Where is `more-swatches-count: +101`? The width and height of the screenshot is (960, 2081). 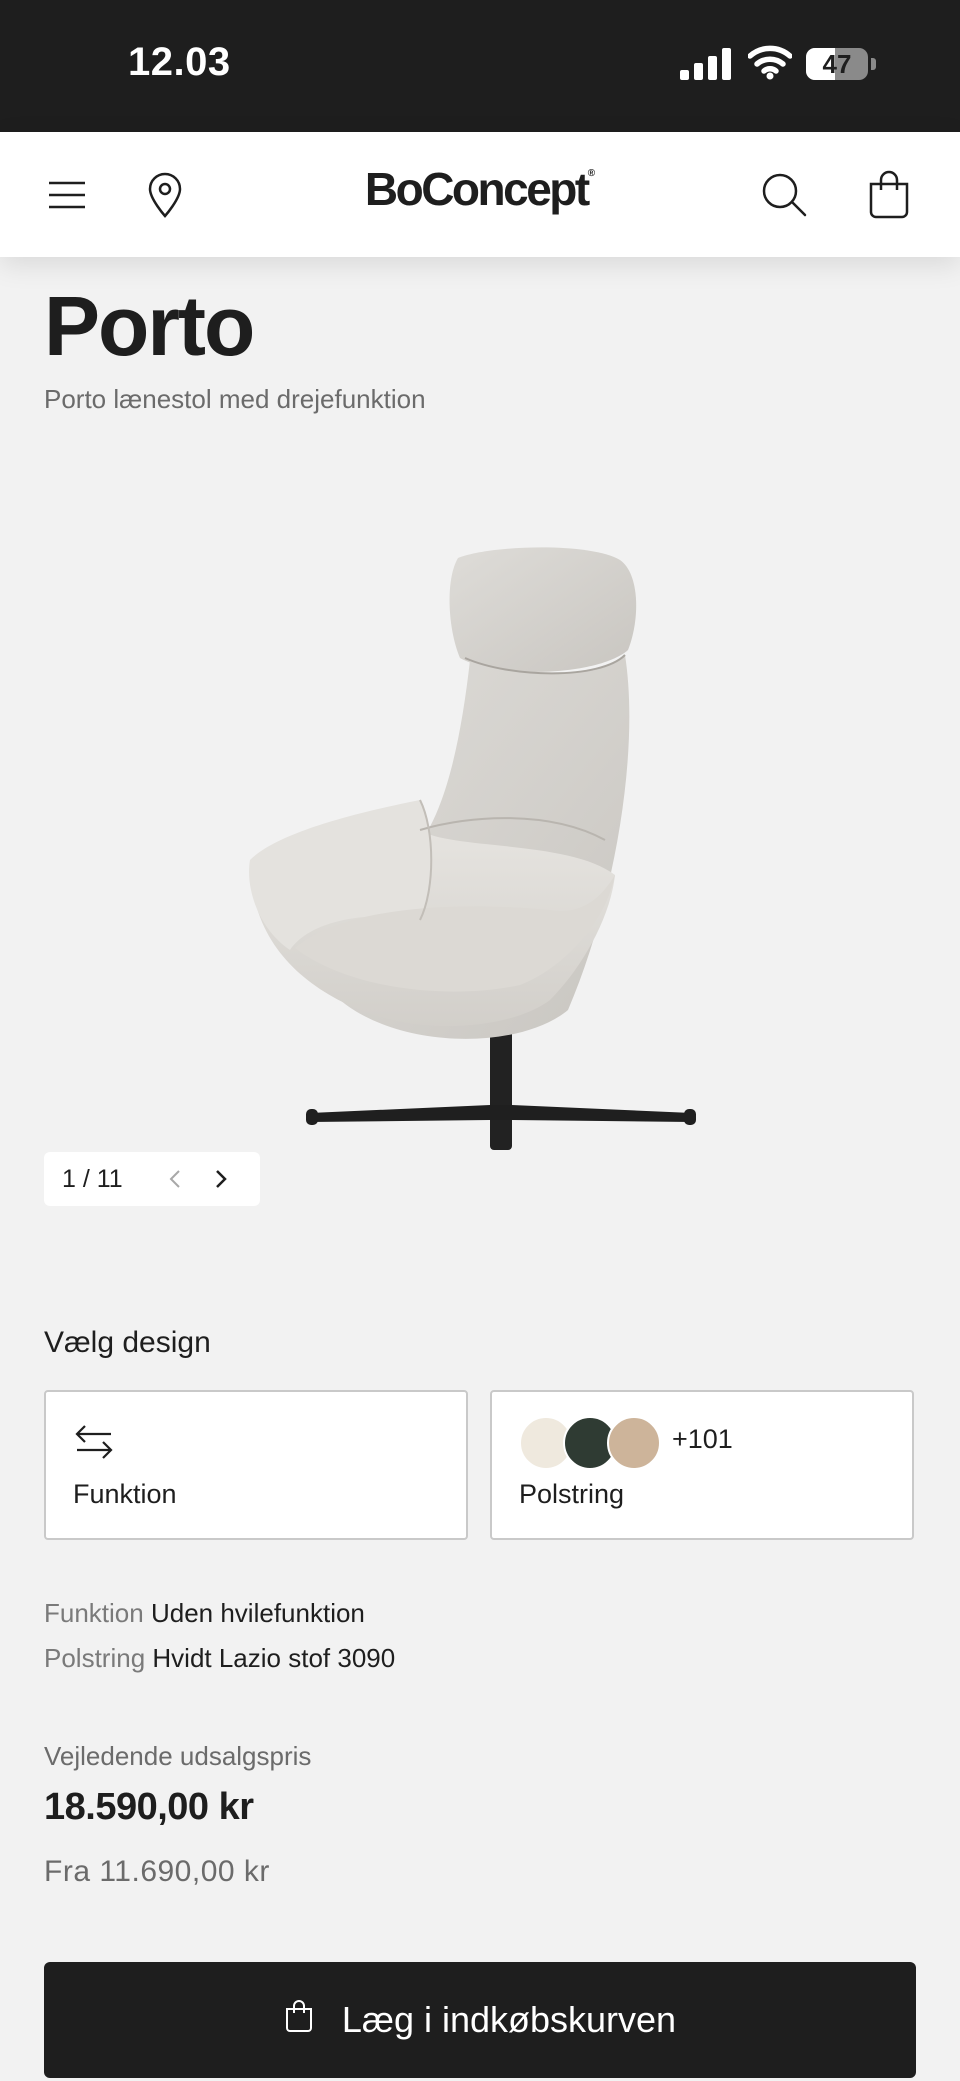
more-swatches-count: +101 is located at coordinates (702, 1439).